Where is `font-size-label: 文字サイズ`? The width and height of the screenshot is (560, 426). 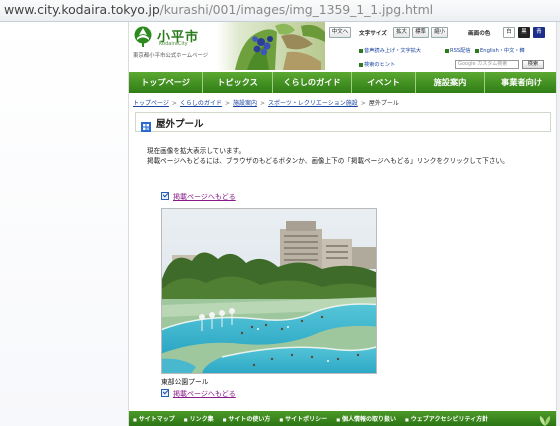 font-size-label: 文字サイズ is located at coordinates (373, 34).